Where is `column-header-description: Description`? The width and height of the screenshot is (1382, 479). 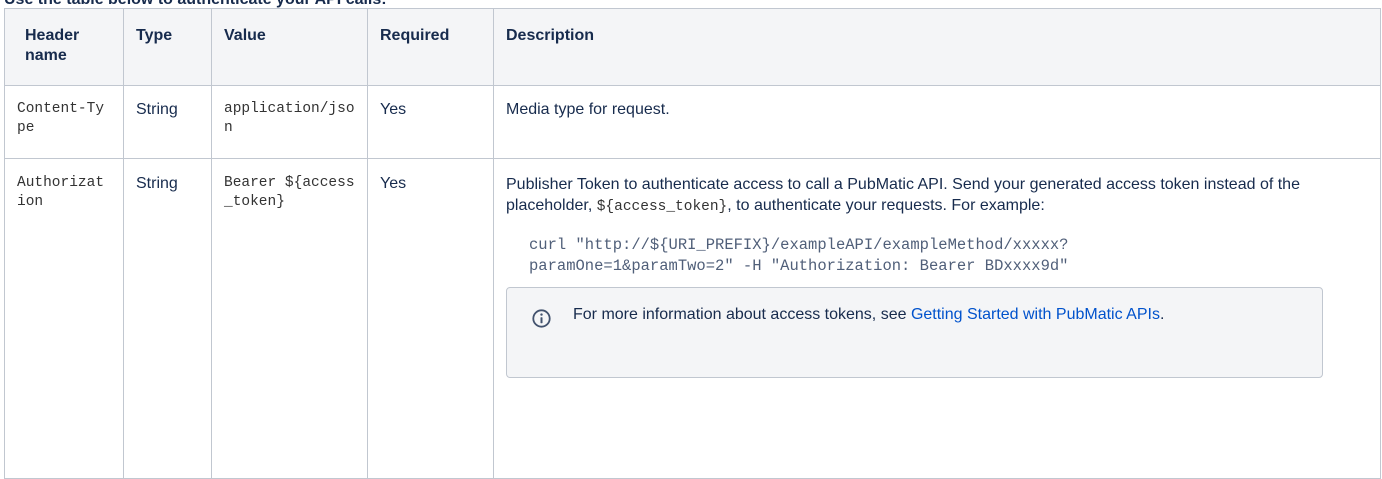
column-header-description: Description is located at coordinates (937, 47).